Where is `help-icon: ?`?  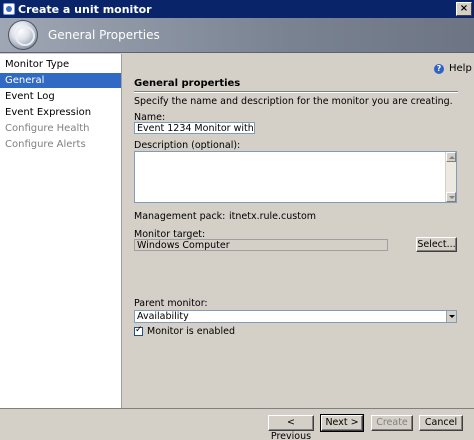
help-icon: ? is located at coordinates (439, 68).